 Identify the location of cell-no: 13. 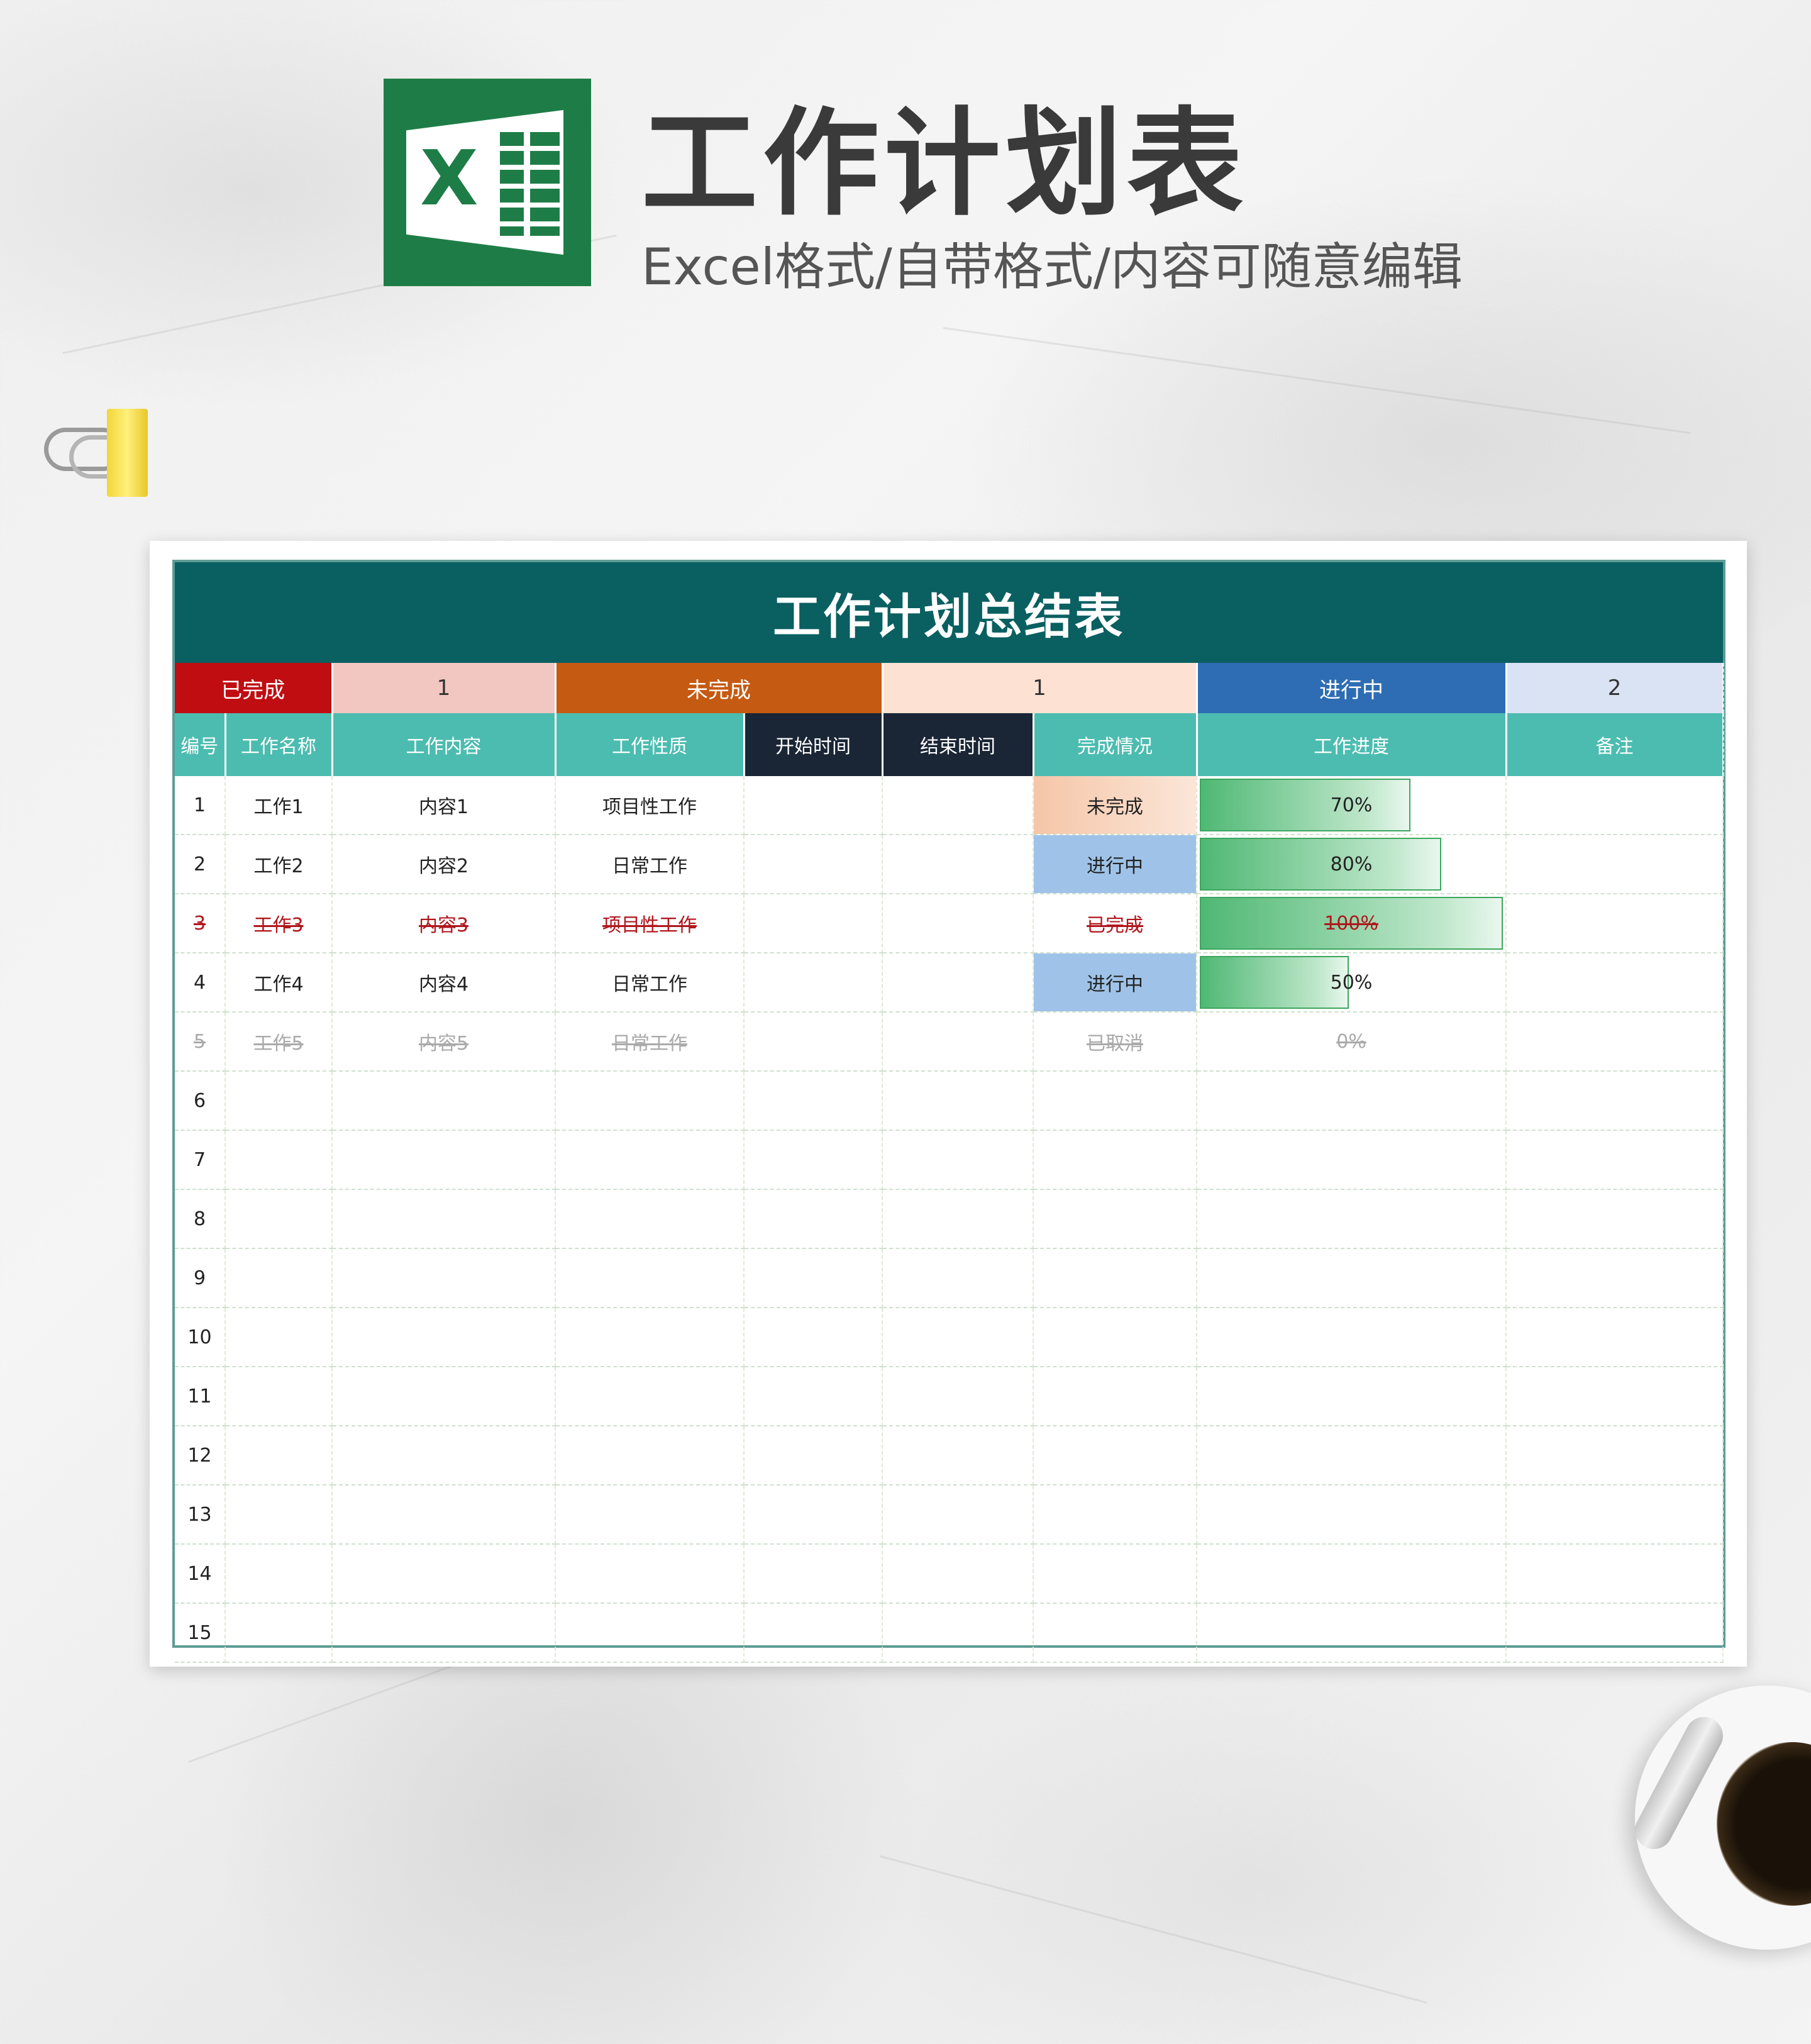
(201, 1515).